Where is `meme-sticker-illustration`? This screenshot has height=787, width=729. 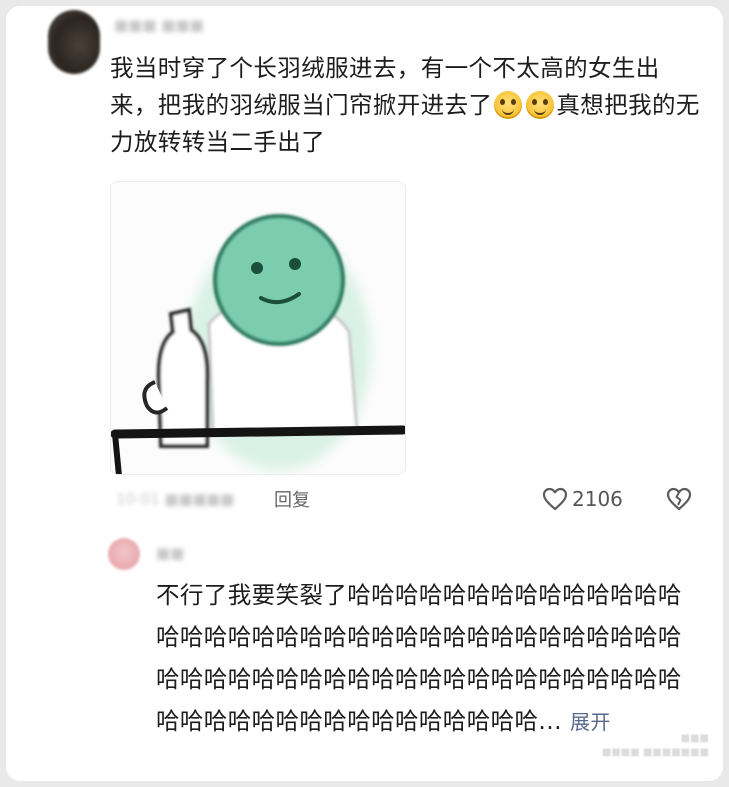 meme-sticker-illustration is located at coordinates (258, 328).